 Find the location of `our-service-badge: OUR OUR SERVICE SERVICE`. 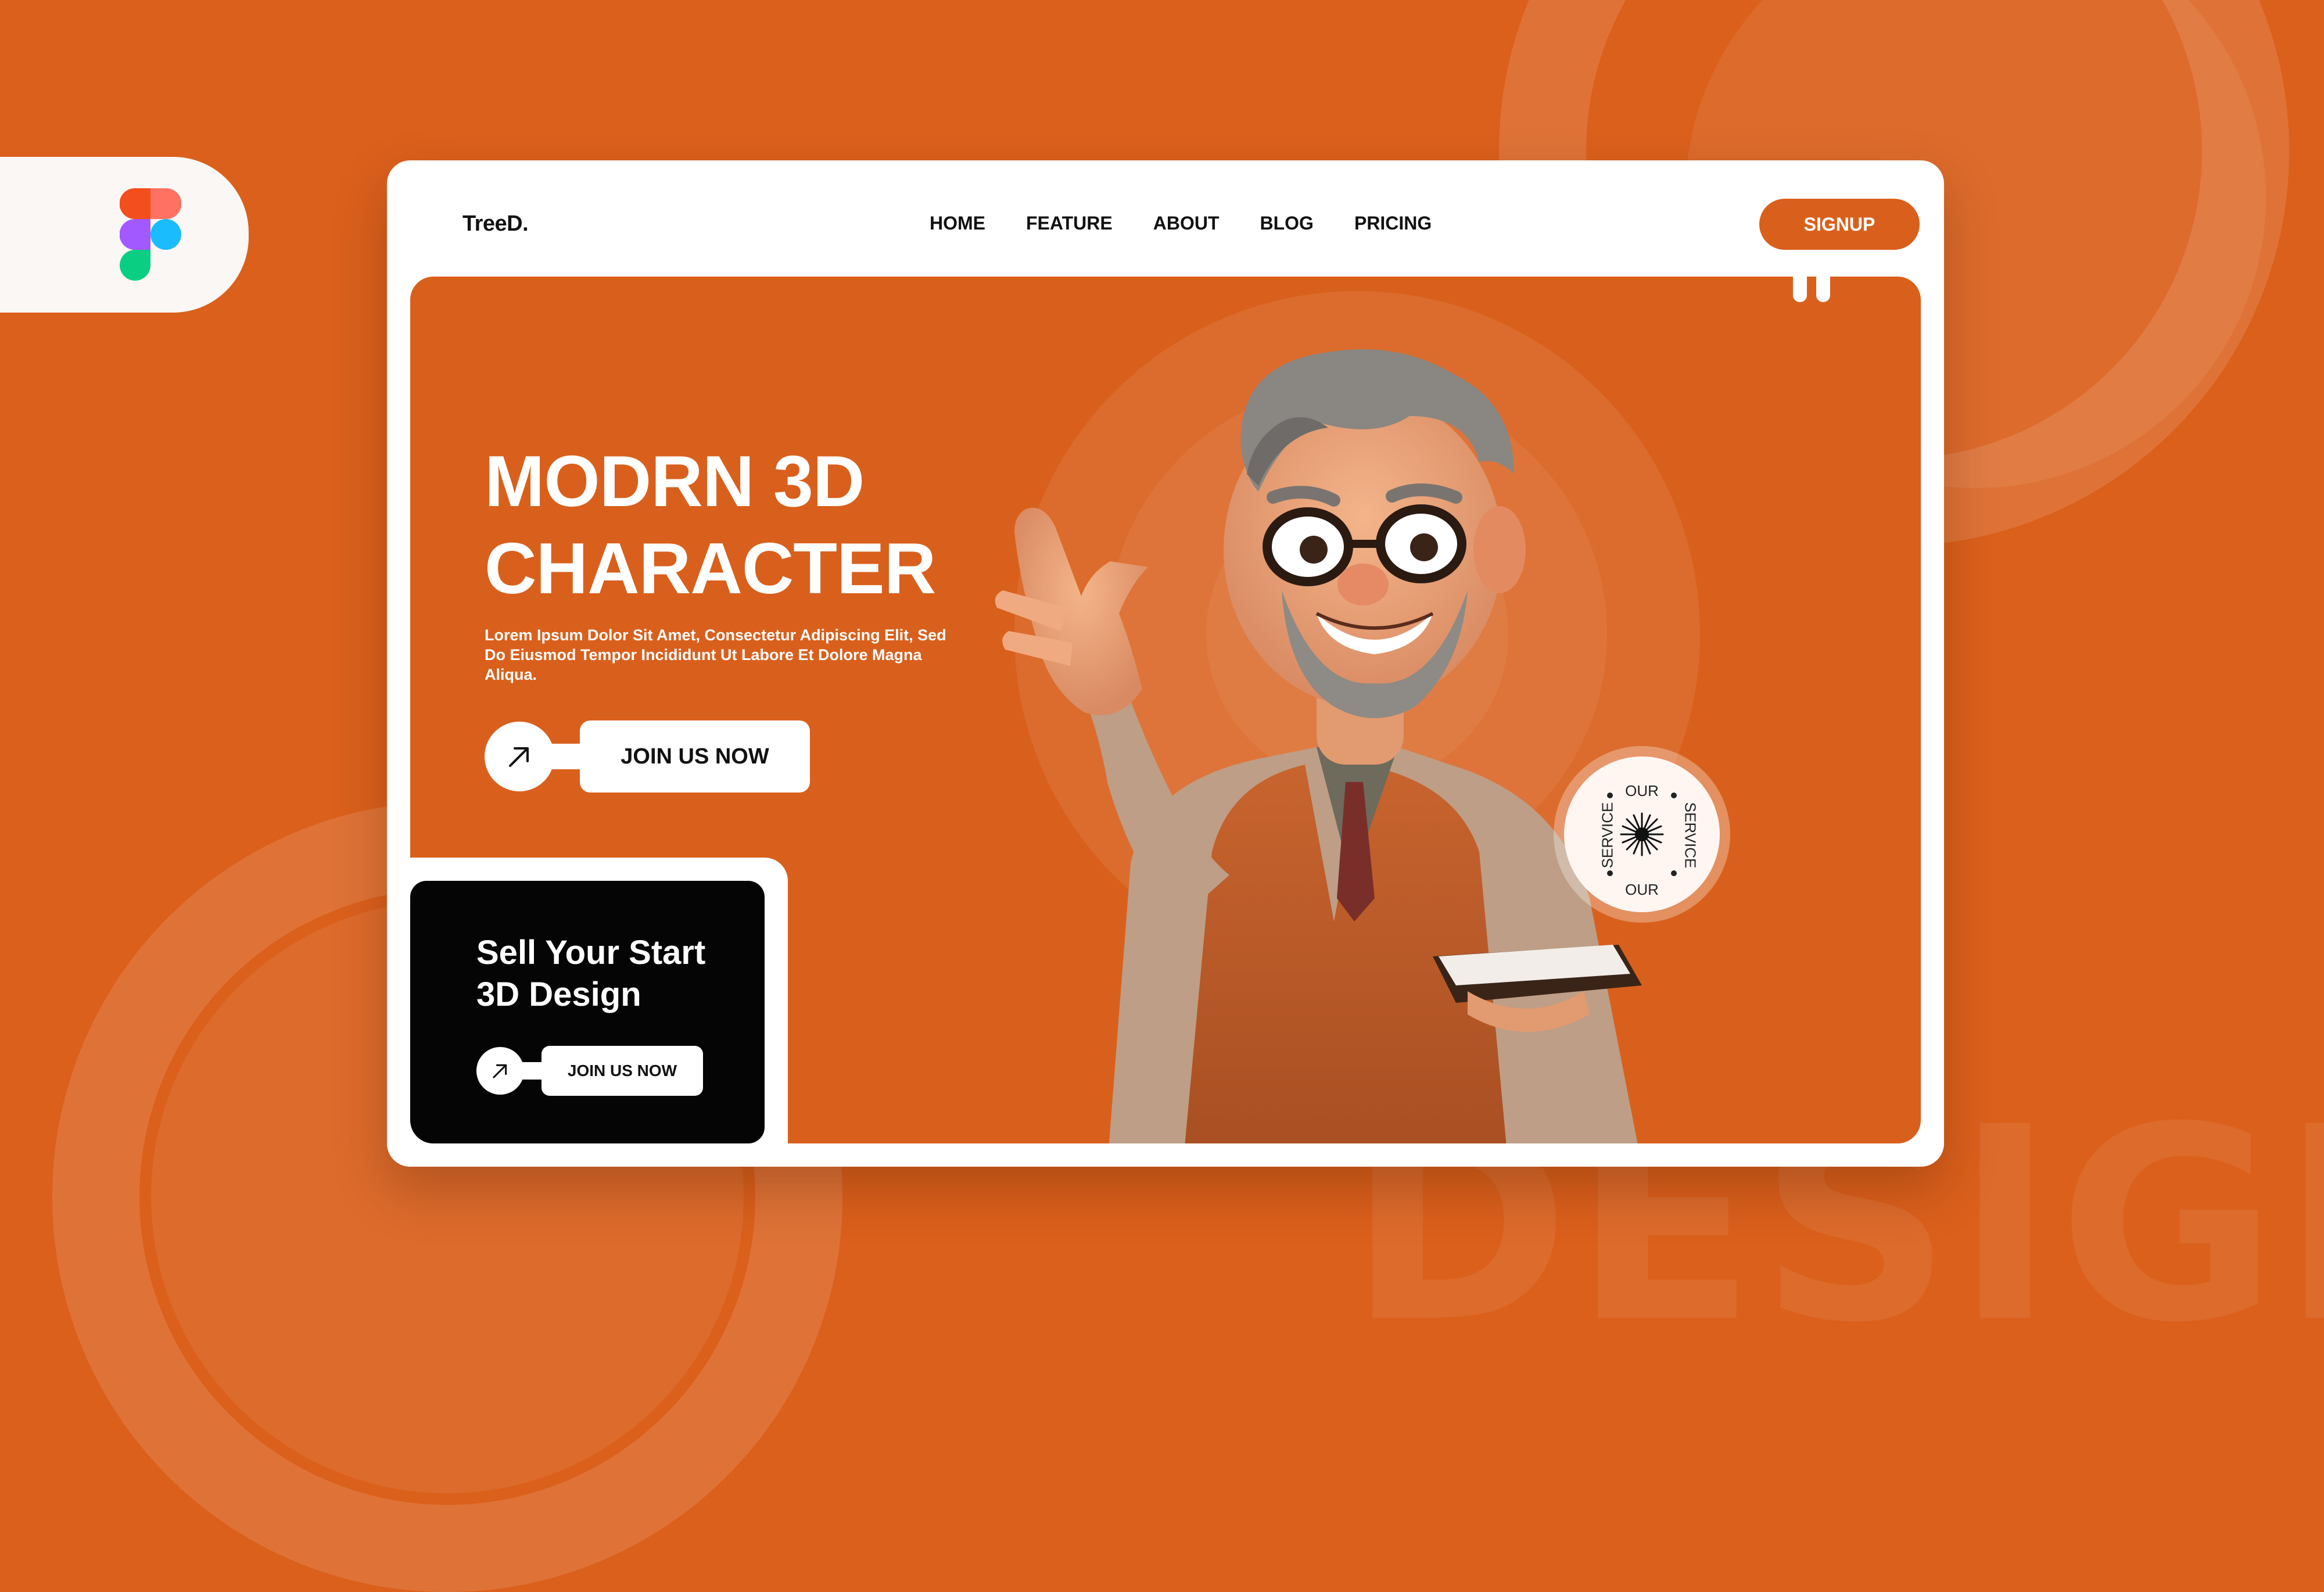

our-service-badge: OUR OUR SERVICE SERVICE is located at coordinates (1642, 834).